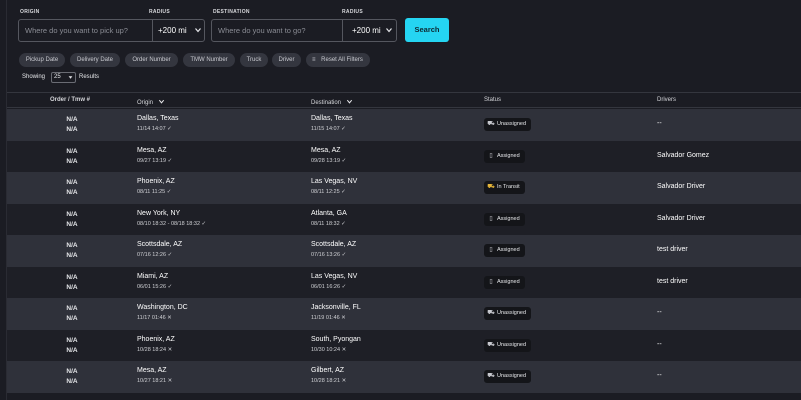 The width and height of the screenshot is (801, 400). What do you see at coordinates (342, 30) in the screenshot?
I see `destination-field-divider` at bounding box center [342, 30].